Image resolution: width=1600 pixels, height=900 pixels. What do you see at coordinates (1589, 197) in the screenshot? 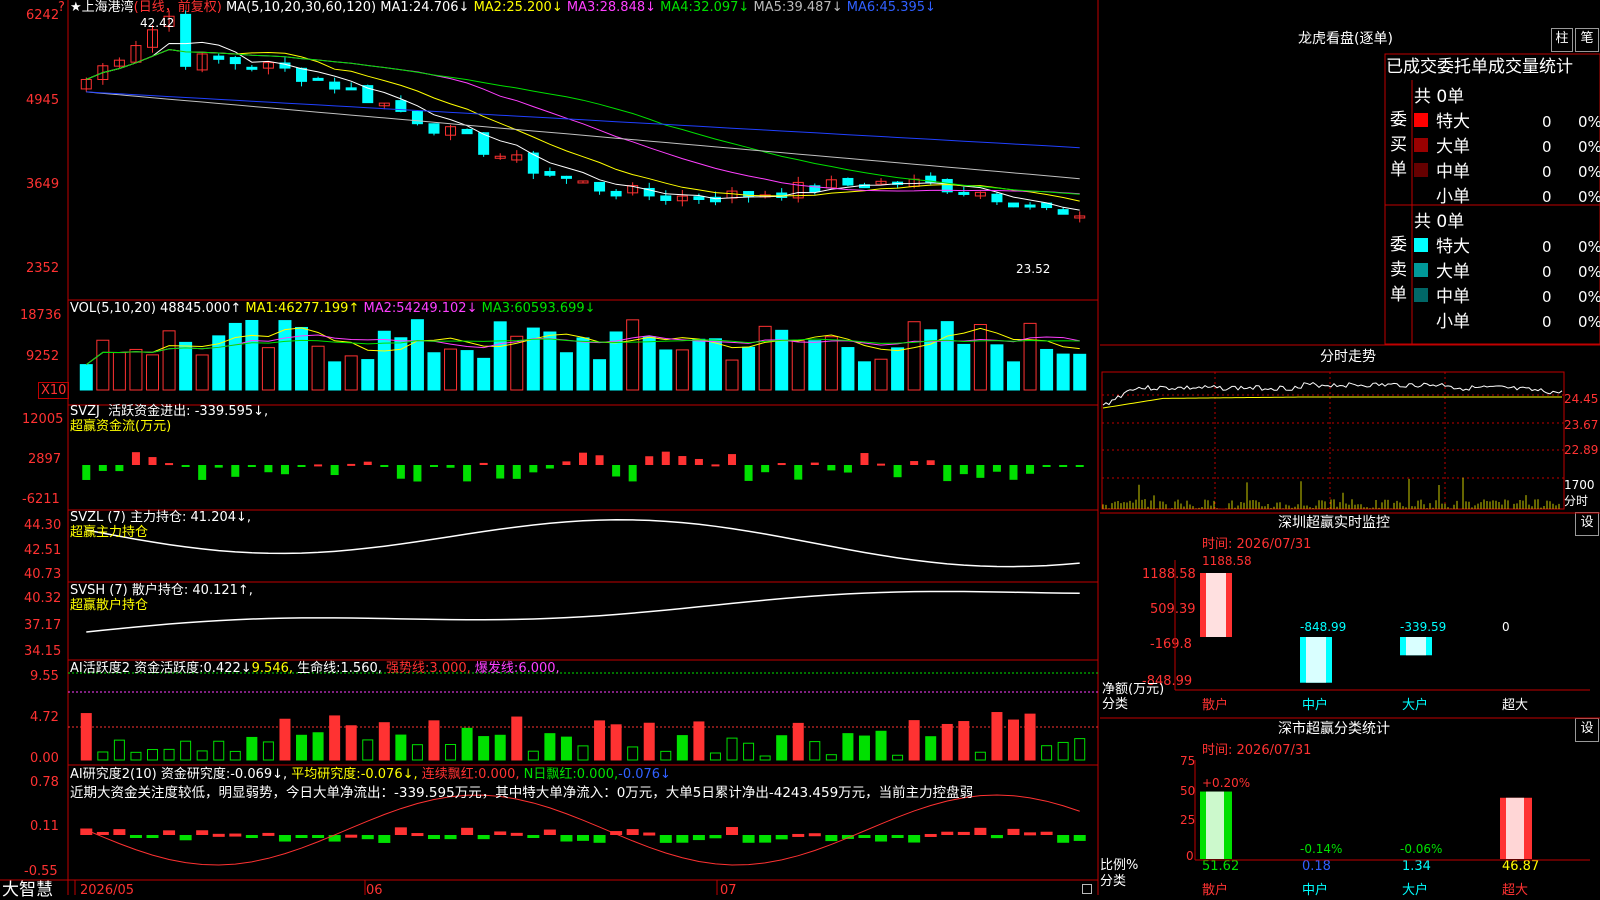
I see `order-pct: 0%` at bounding box center [1589, 197].